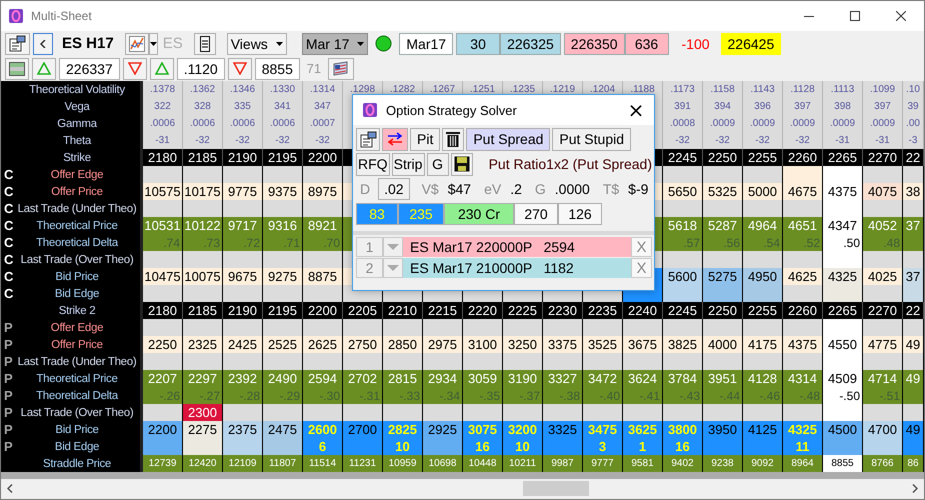  What do you see at coordinates (437, 164) in the screenshot?
I see `action-button: G` at bounding box center [437, 164].